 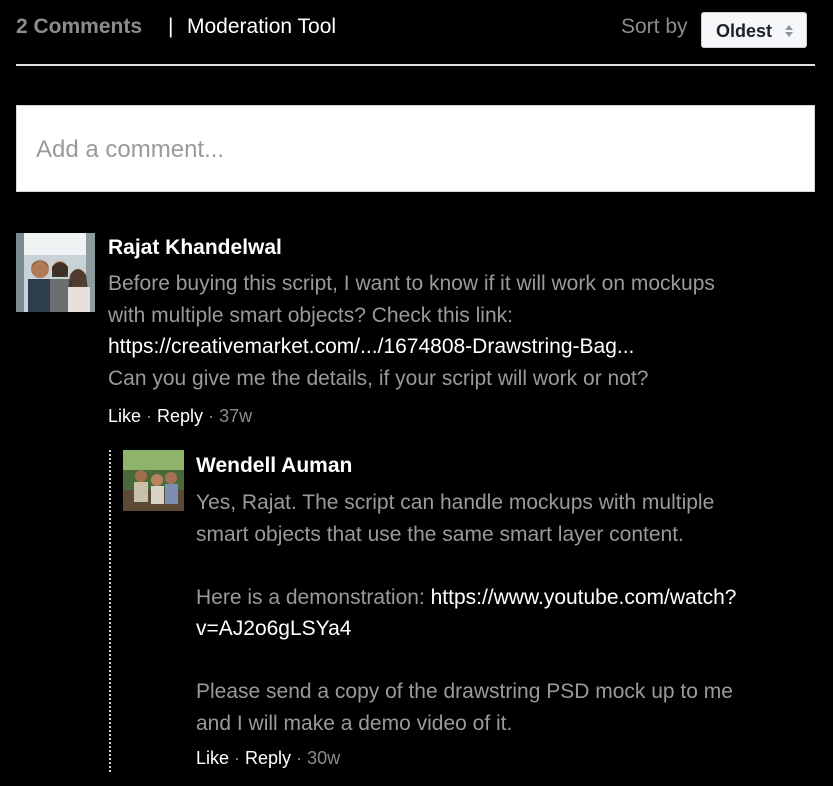 I want to click on comment-actions-rajat: Like · Reply · 37w, so click(x=180, y=416).